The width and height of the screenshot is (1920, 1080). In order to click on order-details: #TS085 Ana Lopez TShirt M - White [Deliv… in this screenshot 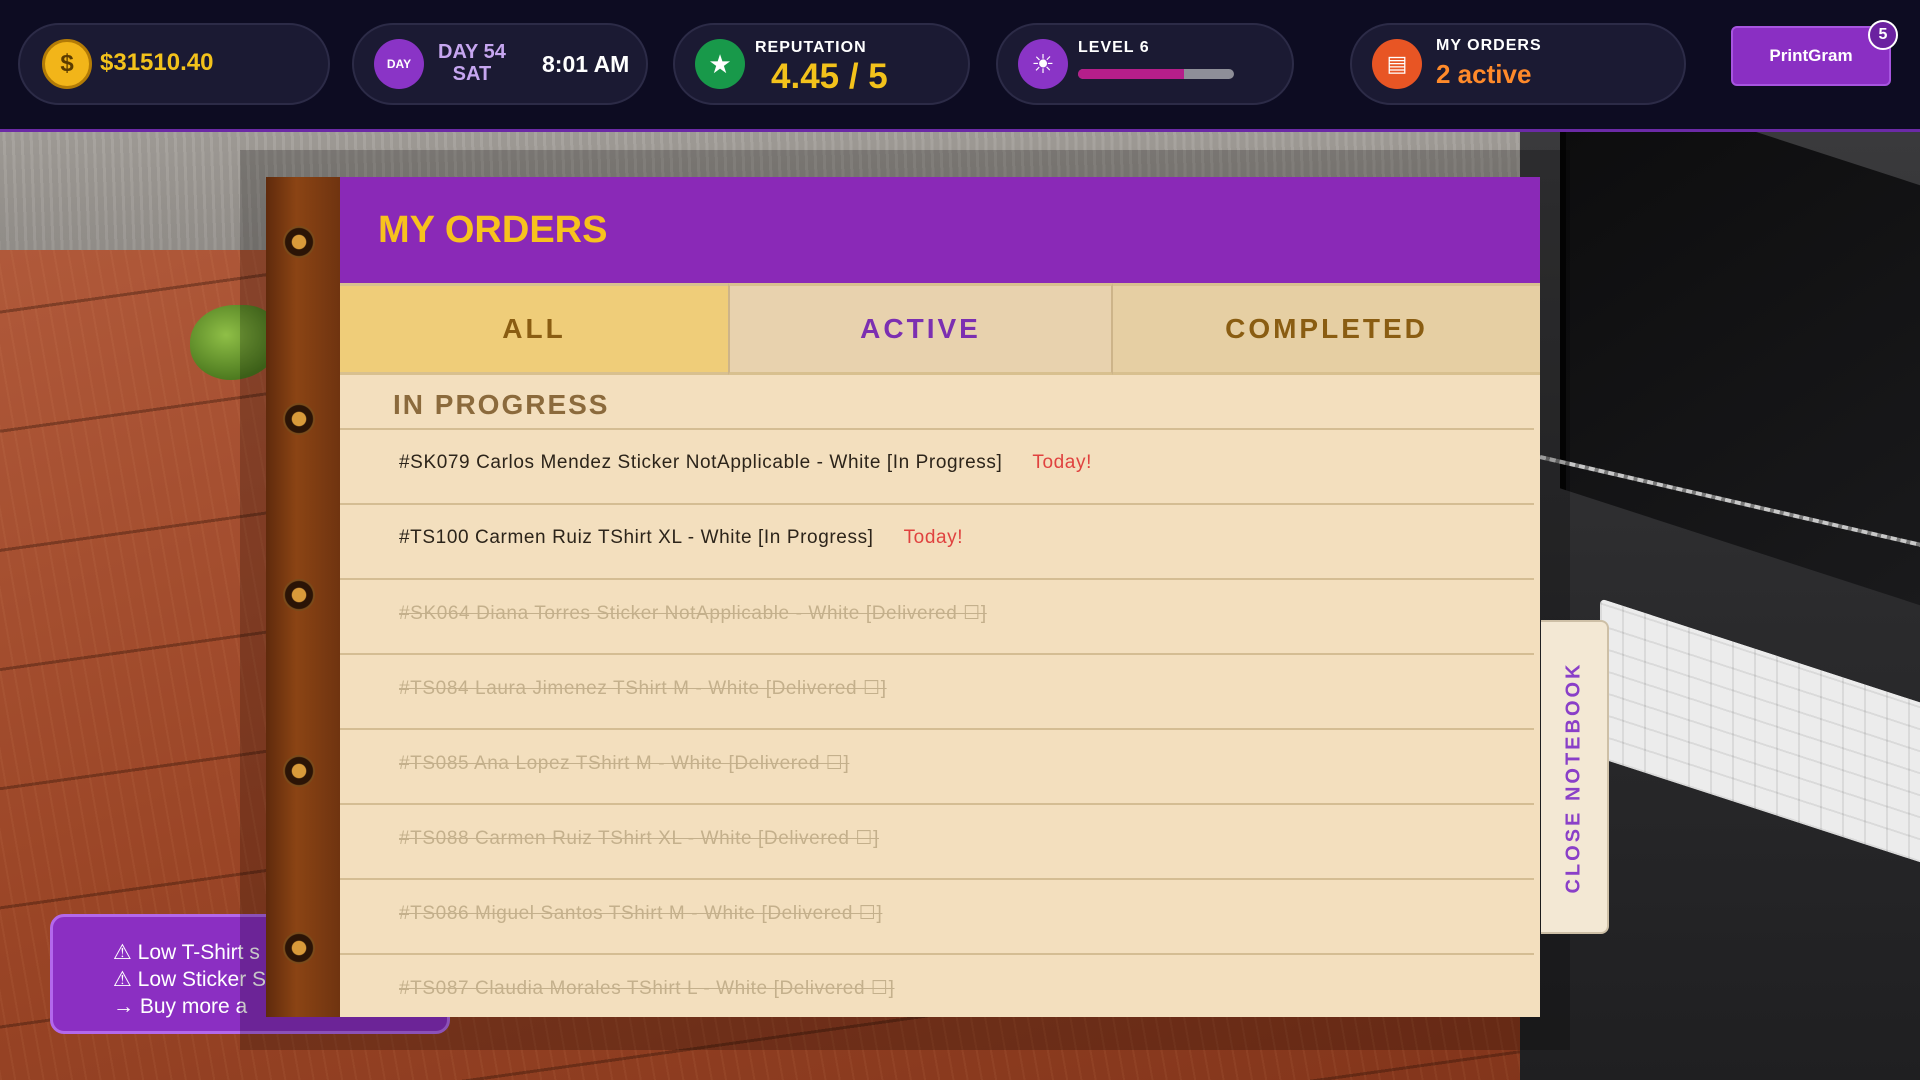, I will do `click(624, 763)`.